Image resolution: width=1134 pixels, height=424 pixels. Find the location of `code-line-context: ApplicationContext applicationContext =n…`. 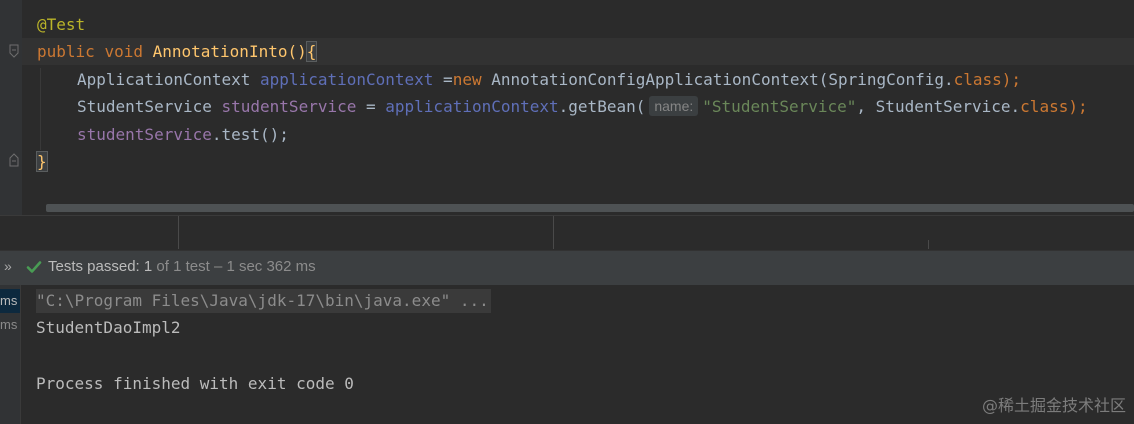

code-line-context: ApplicationContext applicationContext =n… is located at coordinates (549, 79).